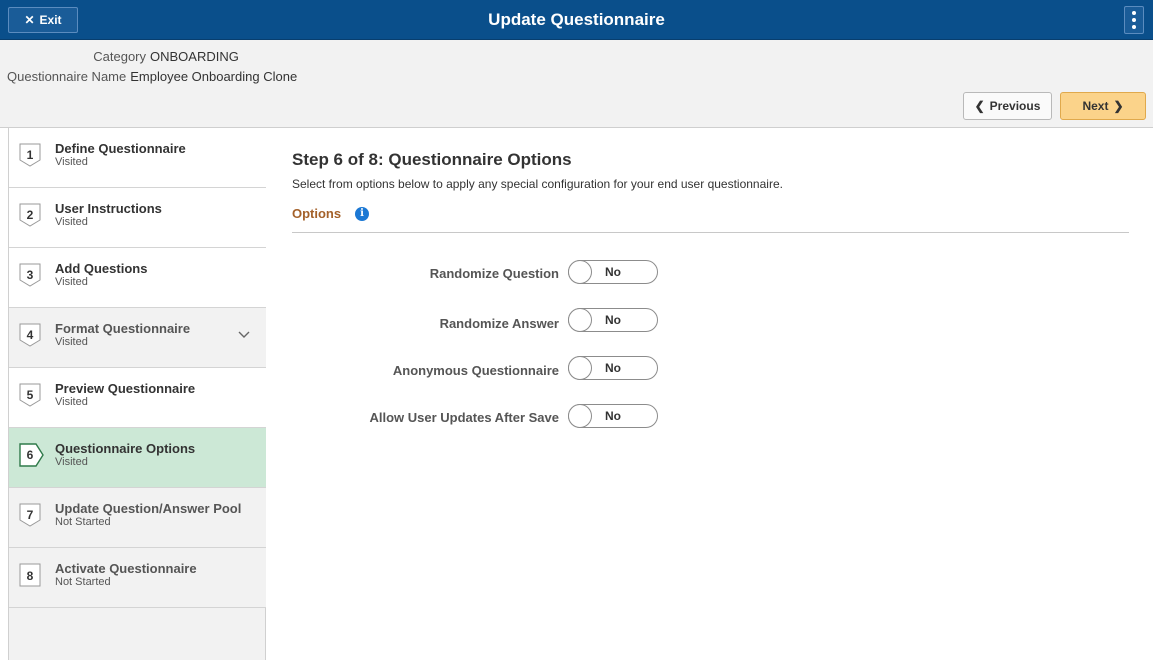 Image resolution: width=1153 pixels, height=660 pixels. What do you see at coordinates (32, 155) in the screenshot?
I see `step-number-badge: 1` at bounding box center [32, 155].